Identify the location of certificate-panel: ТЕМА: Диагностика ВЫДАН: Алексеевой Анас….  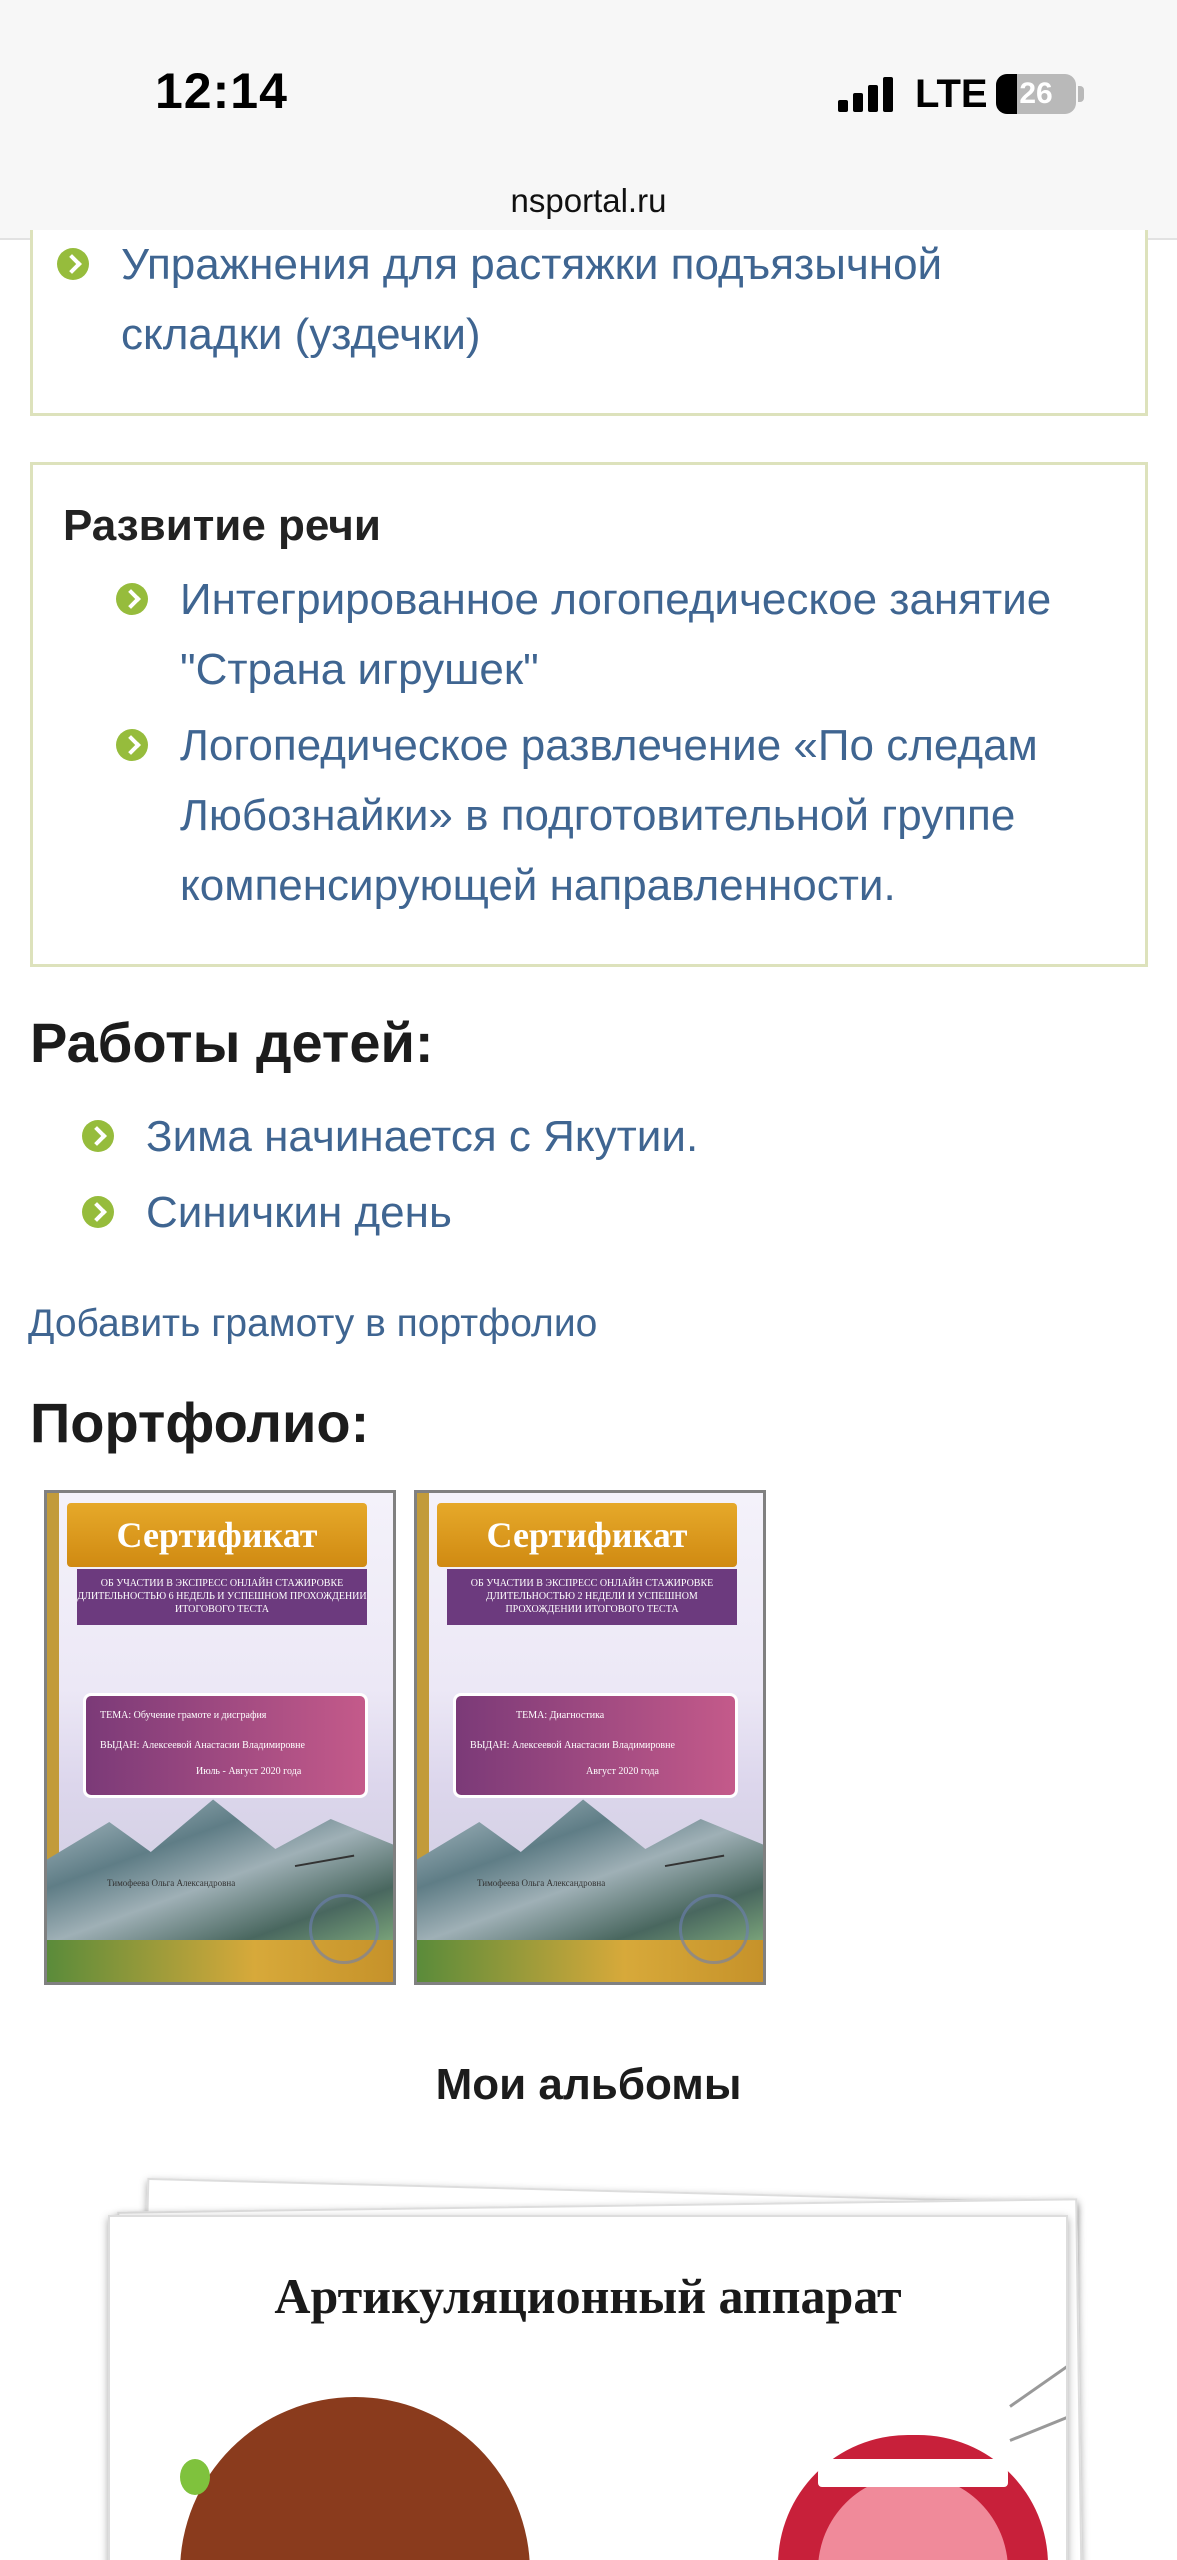
(595, 1745).